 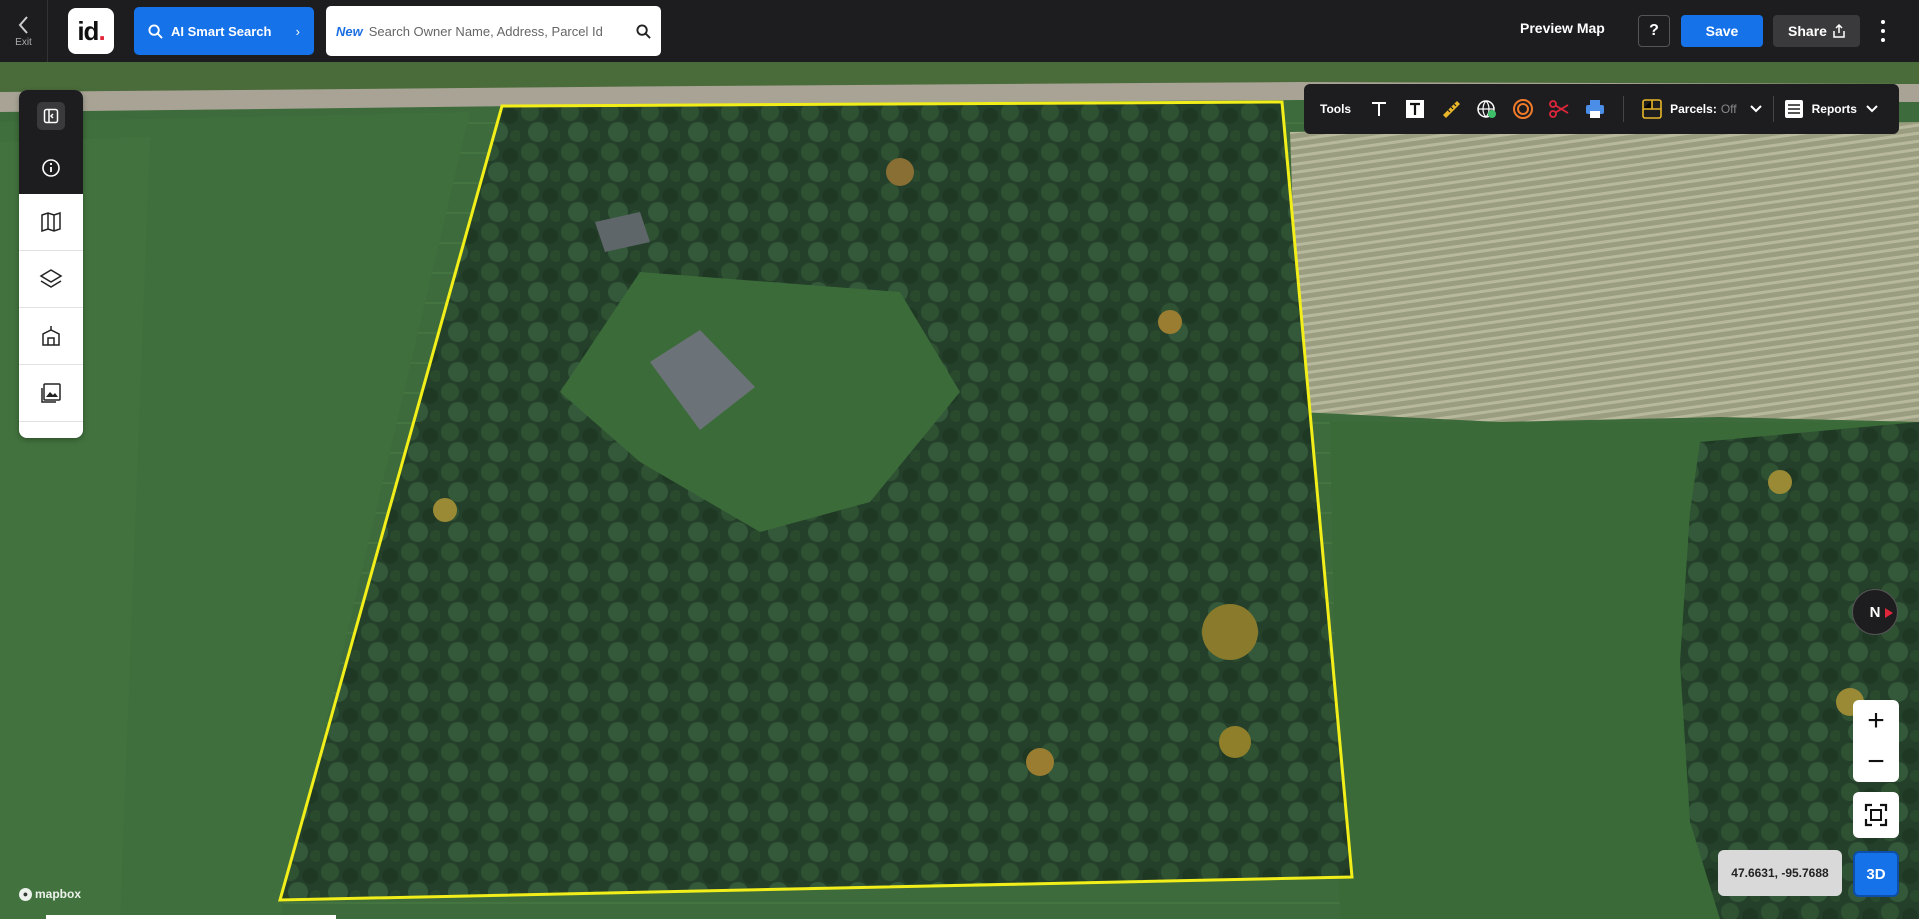 What do you see at coordinates (88, 30) in the screenshot?
I see `logo-text: id` at bounding box center [88, 30].